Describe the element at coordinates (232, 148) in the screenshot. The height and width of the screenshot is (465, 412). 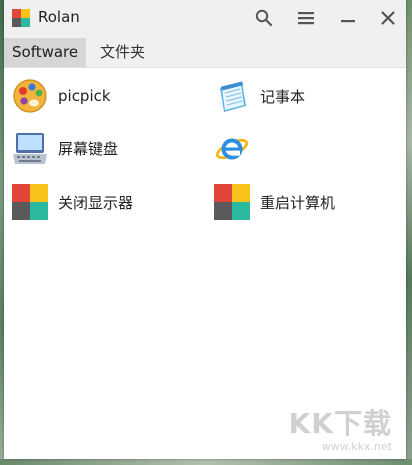
I see `internet-explorer-icon` at that location.